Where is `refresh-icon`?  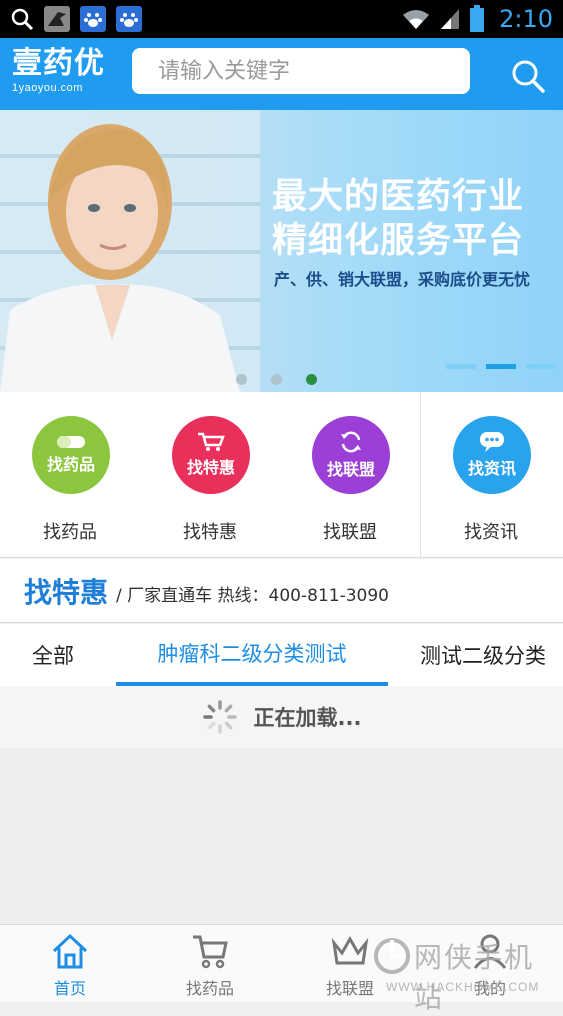 refresh-icon is located at coordinates (351, 442).